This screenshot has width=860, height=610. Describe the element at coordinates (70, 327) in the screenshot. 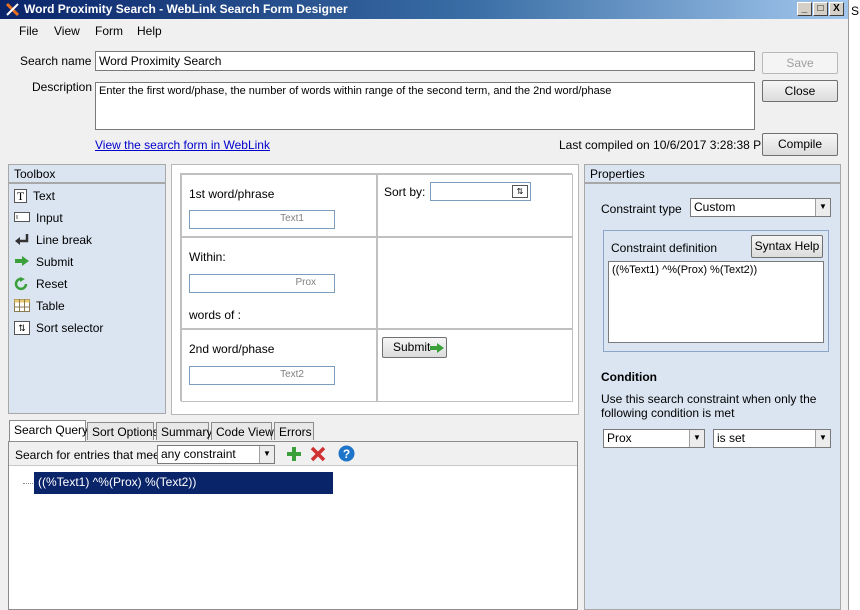

I see `toolbox-label: Sort selector` at that location.